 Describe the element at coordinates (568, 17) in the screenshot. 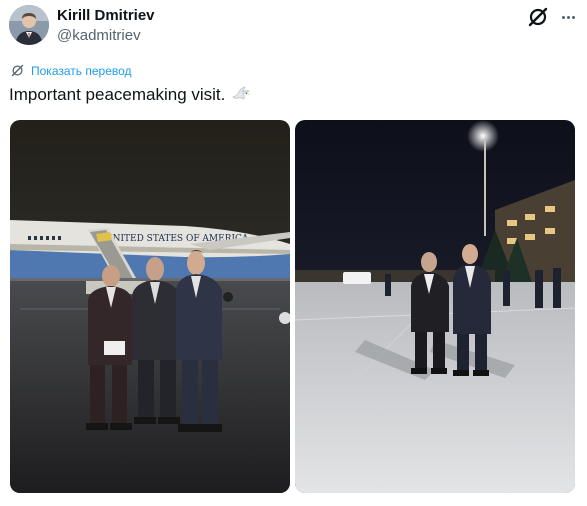

I see `more-button` at that location.